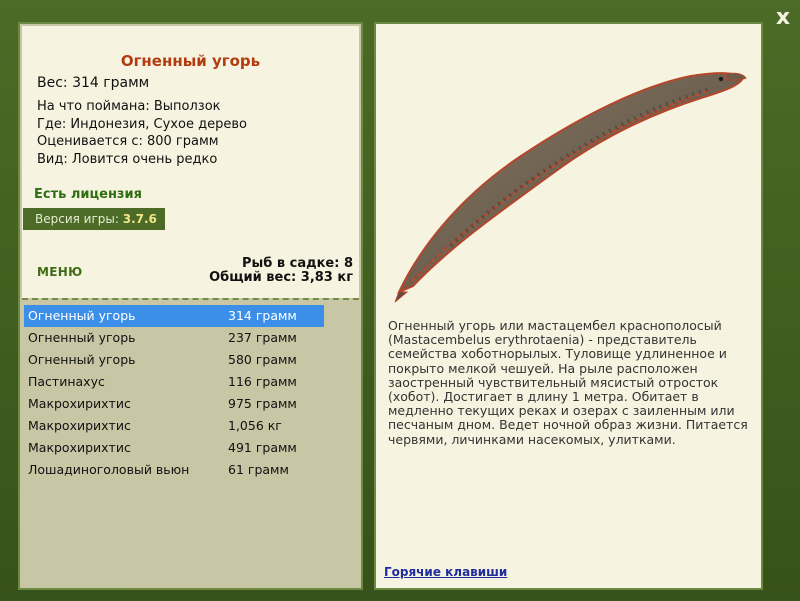  Describe the element at coordinates (783, 18) in the screenshot. I see `close-icon: x` at that location.